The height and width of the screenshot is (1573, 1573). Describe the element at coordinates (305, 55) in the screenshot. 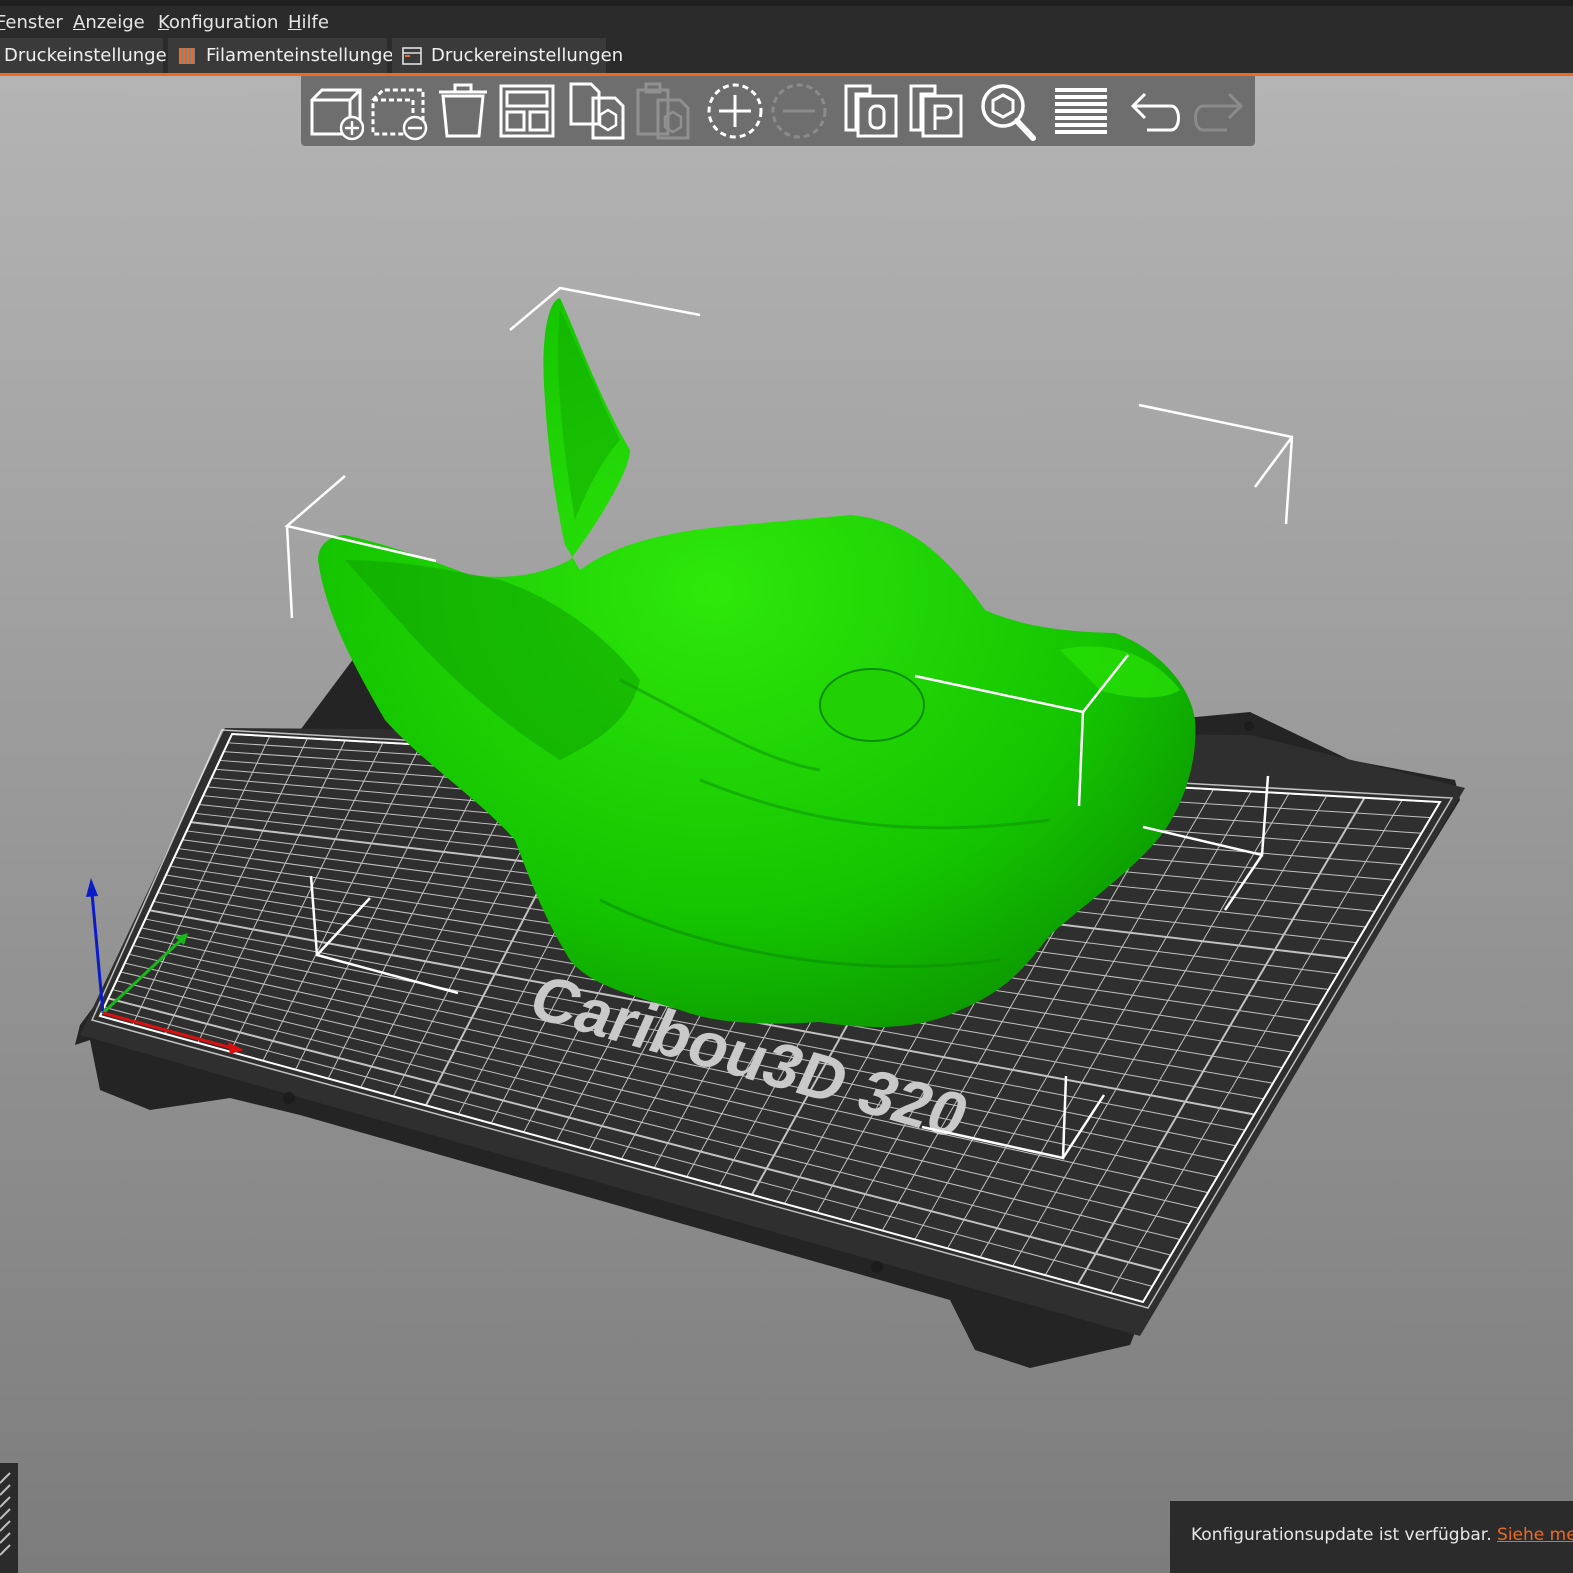

I see `tab-label: Filamenteinstellungen` at that location.